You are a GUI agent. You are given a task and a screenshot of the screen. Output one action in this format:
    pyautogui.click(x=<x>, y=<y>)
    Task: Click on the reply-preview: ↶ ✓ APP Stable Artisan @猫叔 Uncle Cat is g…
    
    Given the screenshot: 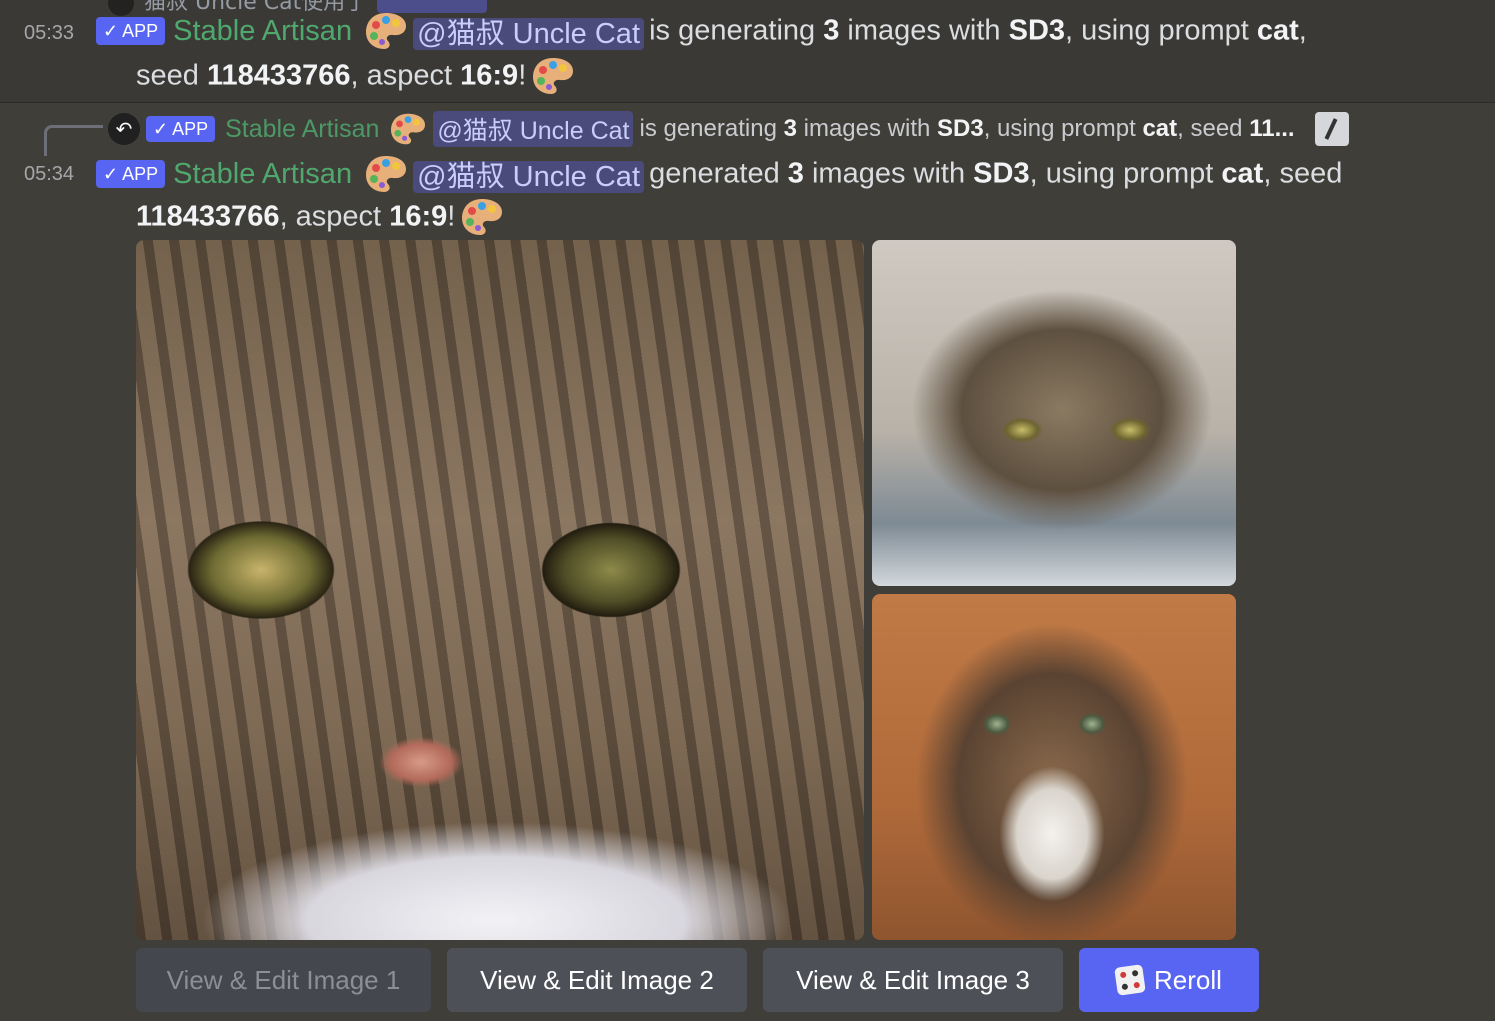 What is the action you would take?
    pyautogui.click(x=728, y=129)
    